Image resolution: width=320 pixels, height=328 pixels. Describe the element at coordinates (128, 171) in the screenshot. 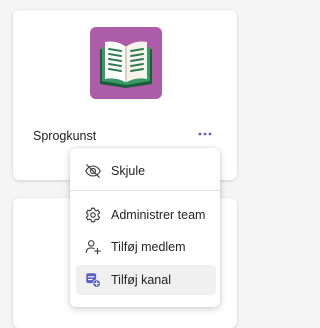

I see `menu-item-label: Skjule` at that location.